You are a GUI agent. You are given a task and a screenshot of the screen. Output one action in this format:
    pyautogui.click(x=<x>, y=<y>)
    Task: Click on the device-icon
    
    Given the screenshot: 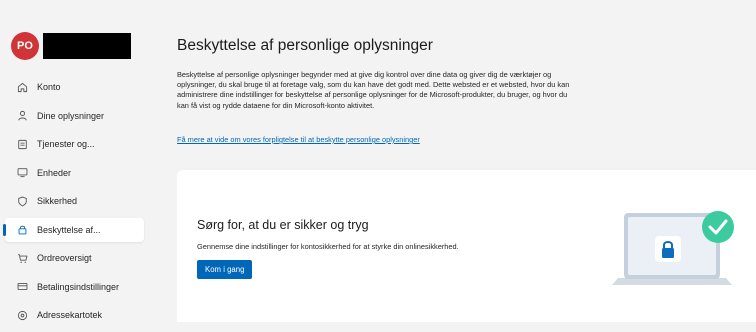 What is the action you would take?
    pyautogui.click(x=22, y=173)
    